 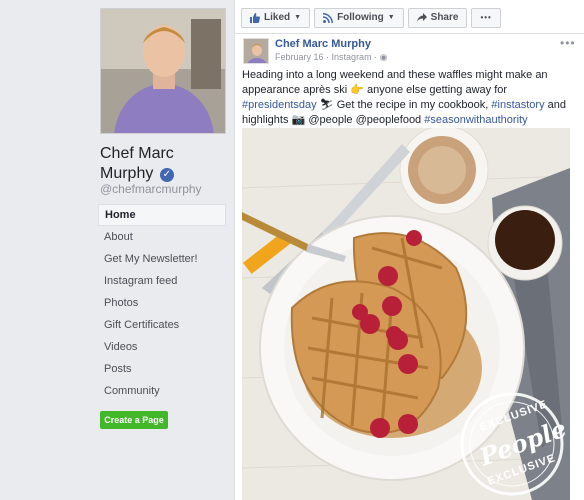 I want to click on skier-emoji-icon: ⛷, so click(x=328, y=105).